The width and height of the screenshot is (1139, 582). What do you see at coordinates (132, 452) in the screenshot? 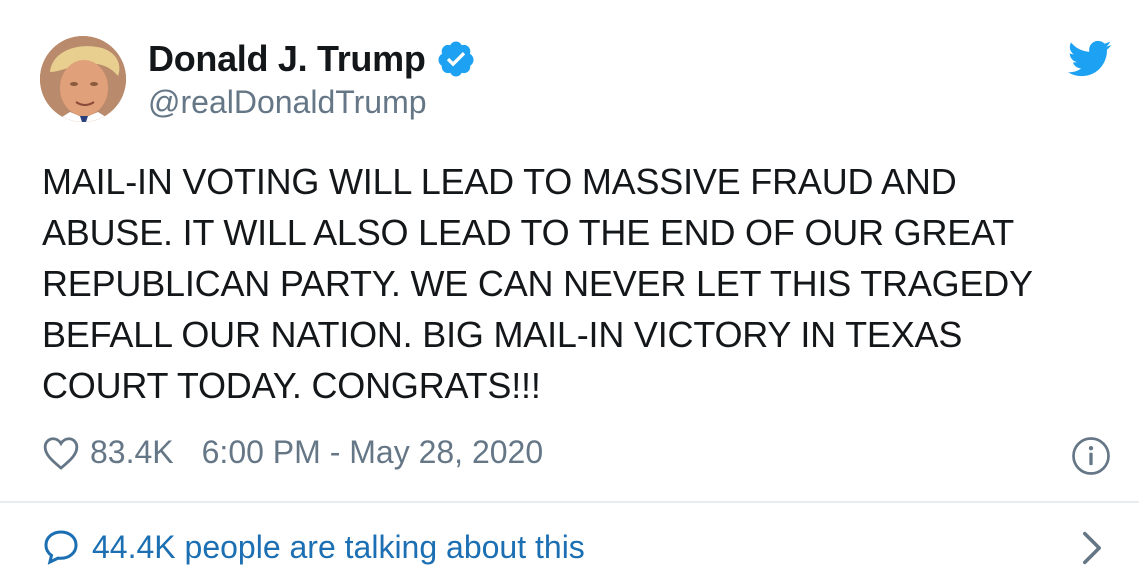
I see `like-count: 83.4K` at bounding box center [132, 452].